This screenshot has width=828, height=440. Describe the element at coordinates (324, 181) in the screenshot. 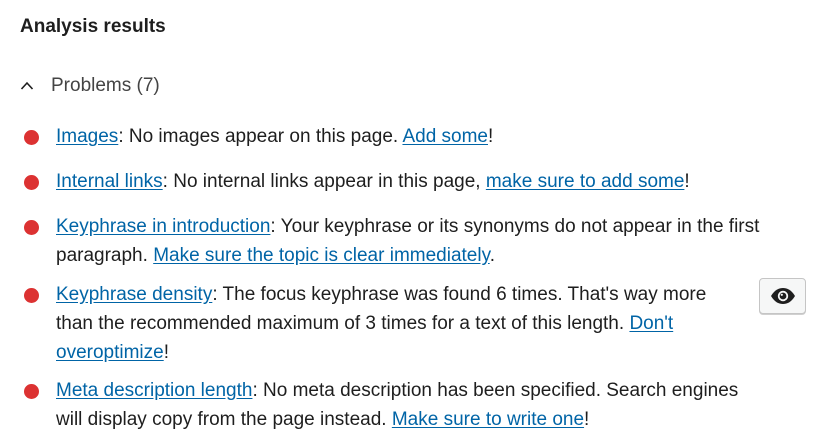

I see `problem-description: : No internal links appear in this page,` at that location.